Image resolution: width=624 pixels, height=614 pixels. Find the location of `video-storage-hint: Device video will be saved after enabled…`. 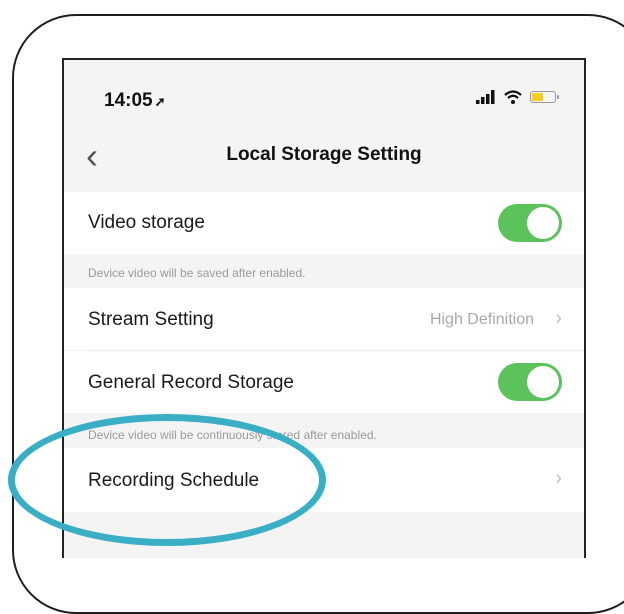

video-storage-hint: Device video will be saved after enabled… is located at coordinates (197, 273).